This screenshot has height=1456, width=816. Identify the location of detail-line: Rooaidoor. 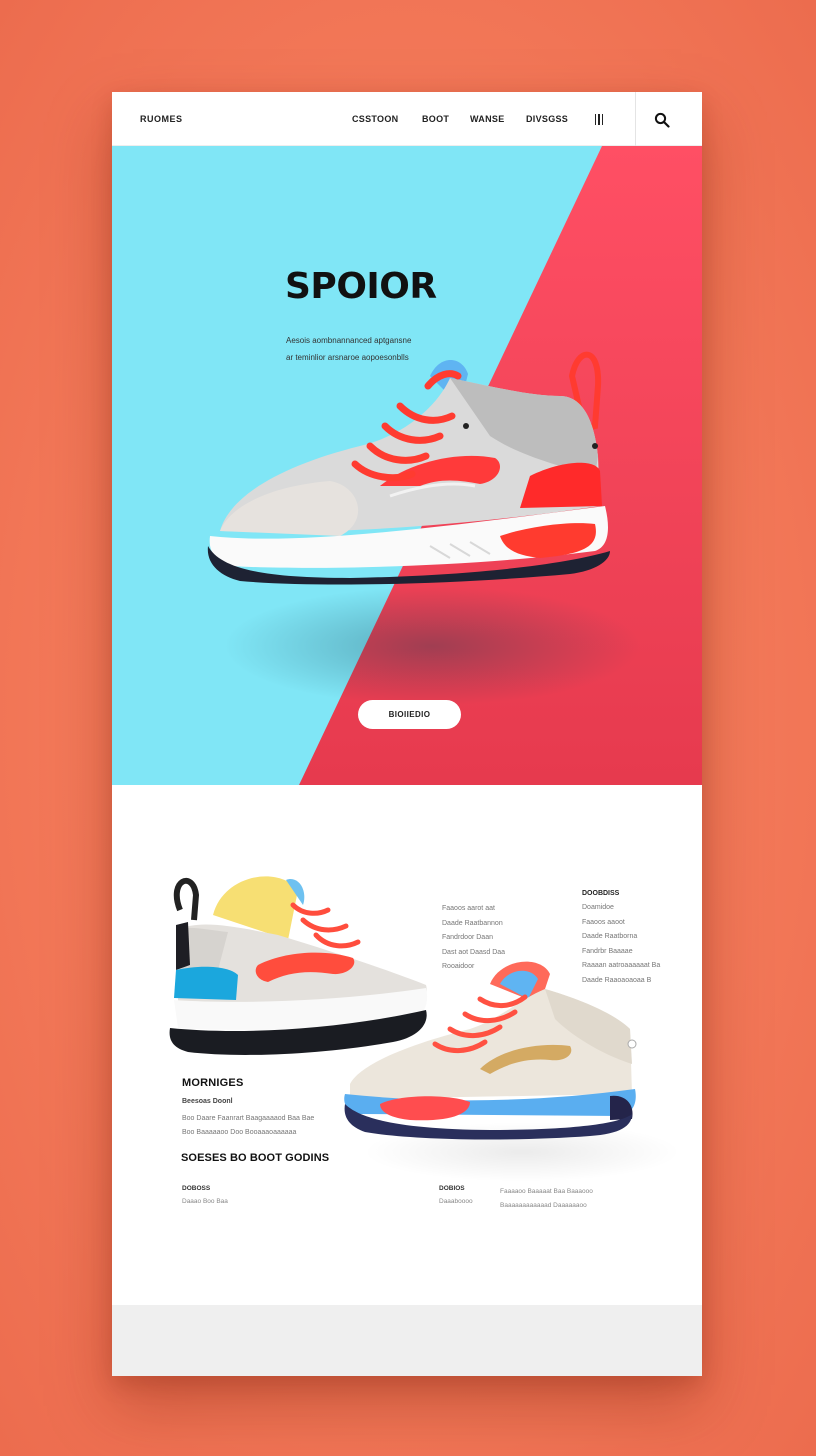
(458, 966).